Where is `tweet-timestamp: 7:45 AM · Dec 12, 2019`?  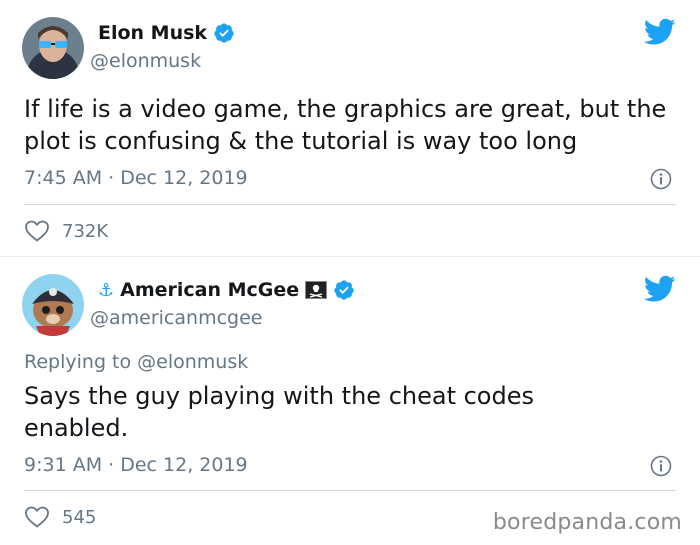 tweet-timestamp: 7:45 AM · Dec 12, 2019 is located at coordinates (136, 178).